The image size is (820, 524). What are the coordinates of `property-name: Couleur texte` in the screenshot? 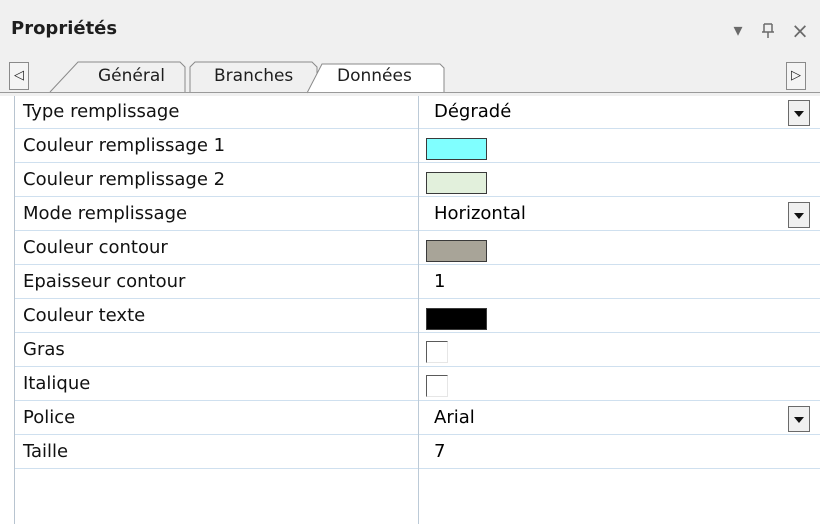 It's located at (84, 315).